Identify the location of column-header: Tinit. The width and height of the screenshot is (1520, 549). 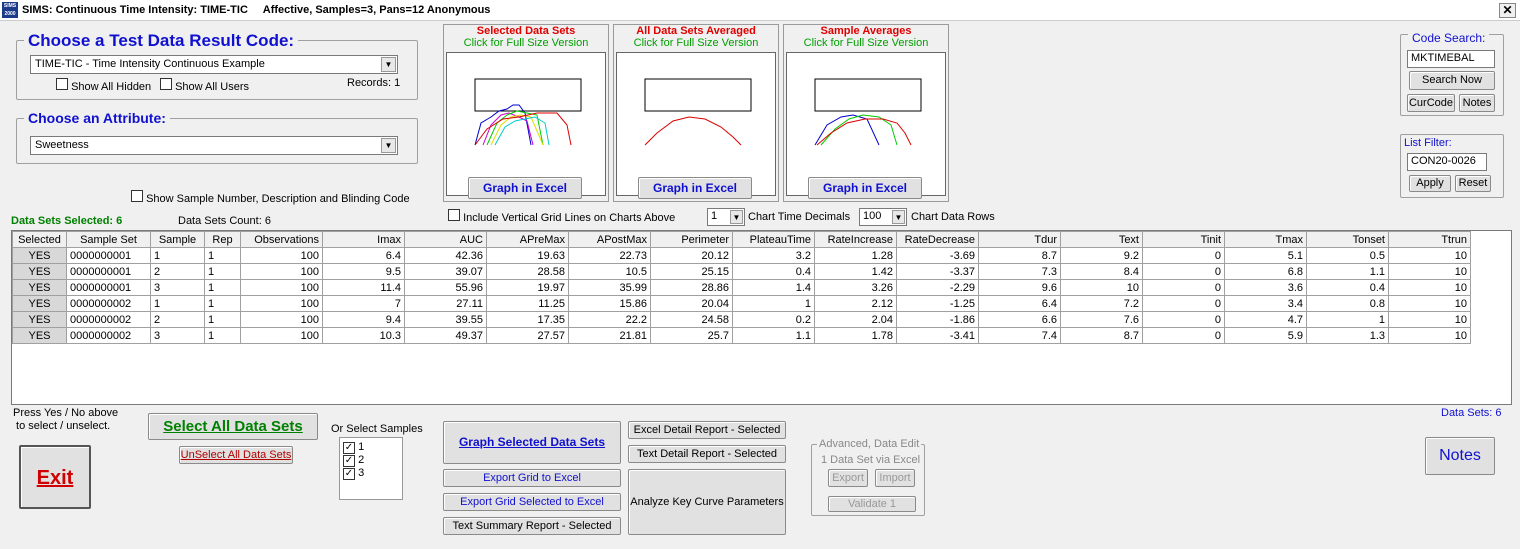
(1183, 239).